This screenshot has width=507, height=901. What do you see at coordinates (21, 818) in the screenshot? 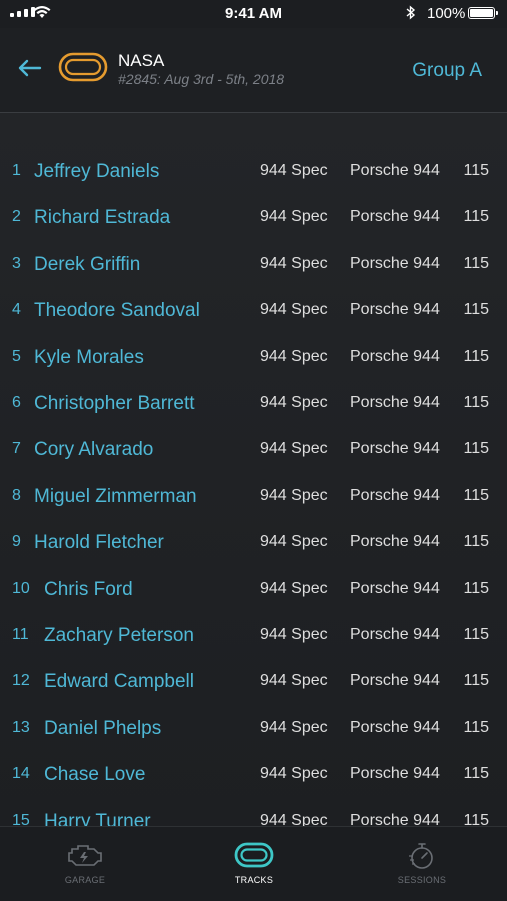
I see `finish-position: 15` at bounding box center [21, 818].